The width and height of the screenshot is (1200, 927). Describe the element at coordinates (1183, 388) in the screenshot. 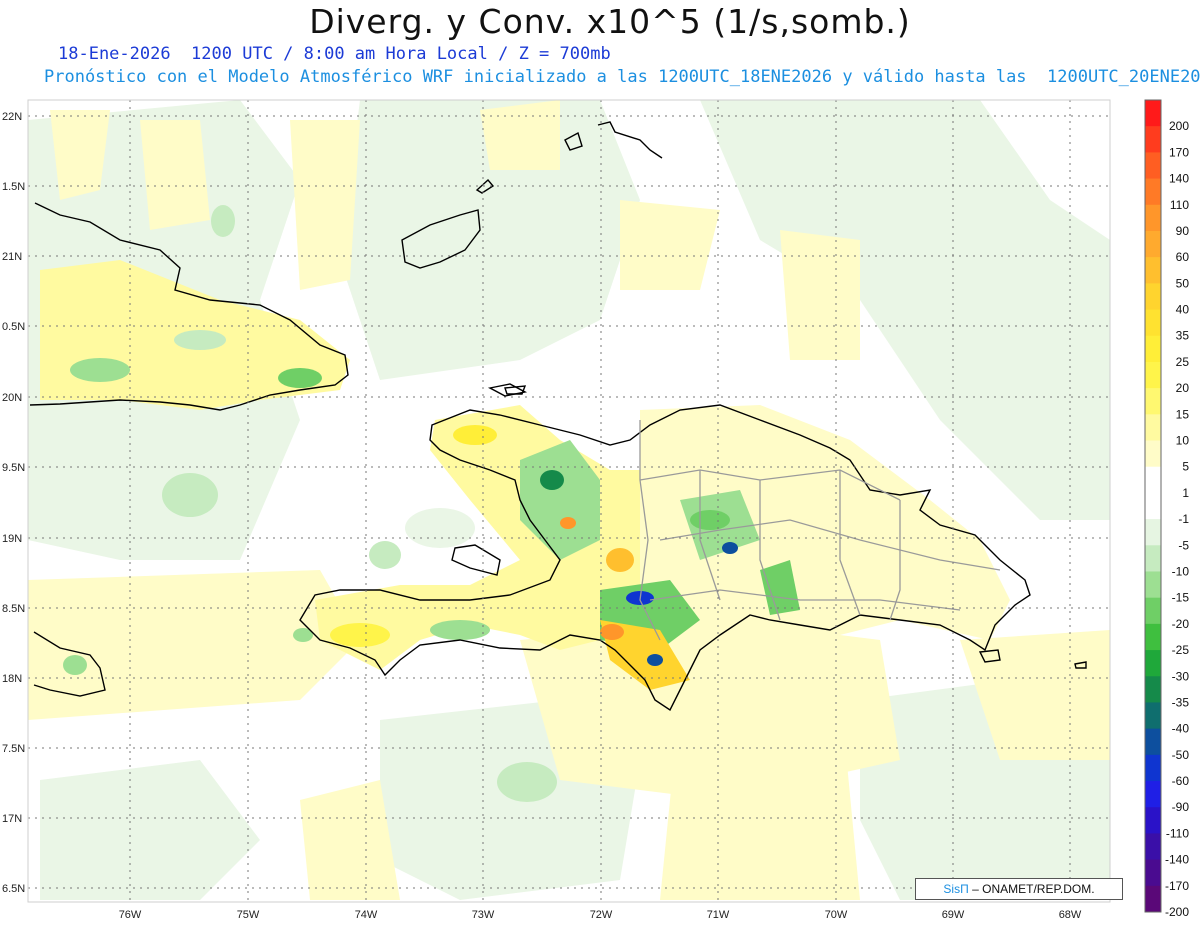

I see `colorbar-label: 20` at that location.